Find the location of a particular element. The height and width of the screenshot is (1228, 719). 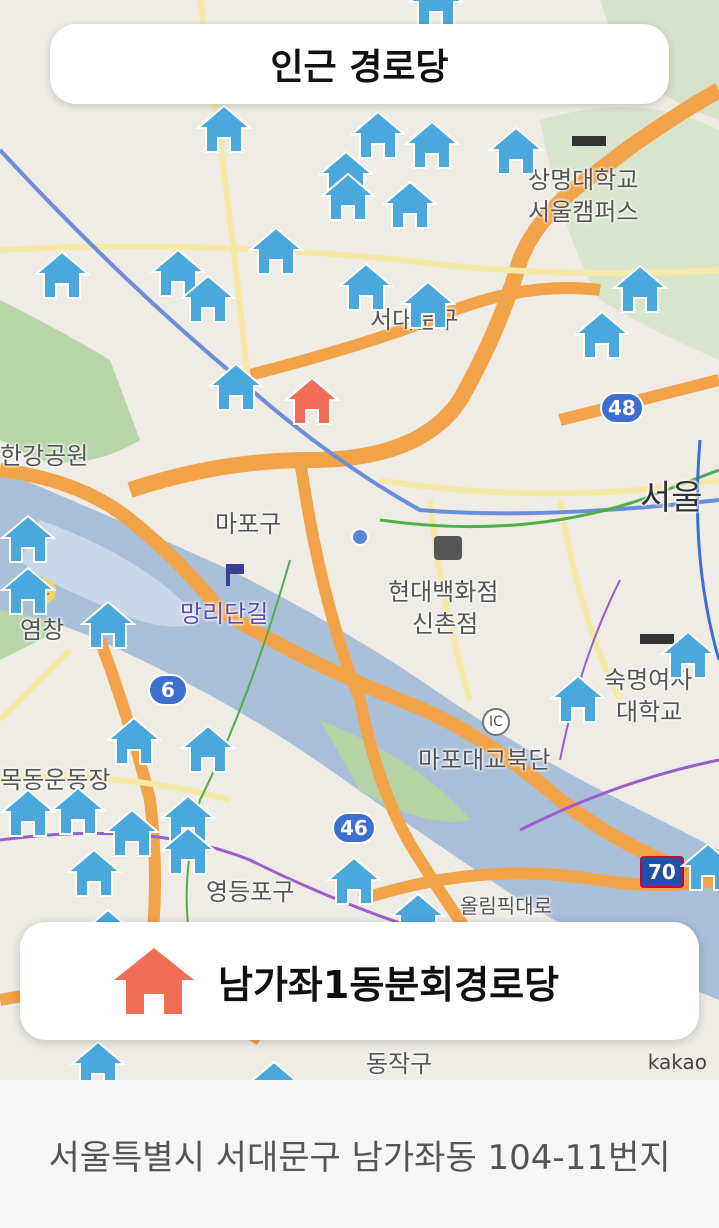

page-title: 인근 경로당 is located at coordinates (359, 67).